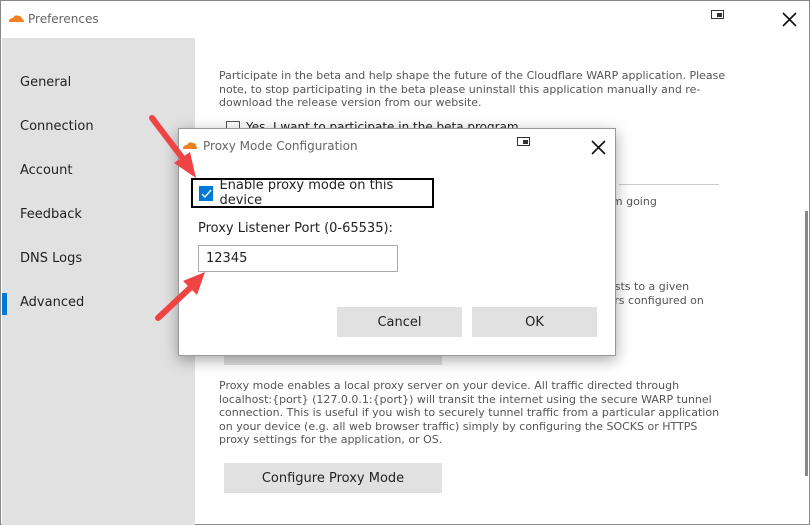 The width and height of the screenshot is (810, 525). What do you see at coordinates (4, 304) in the screenshot?
I see `active-indicator` at bounding box center [4, 304].